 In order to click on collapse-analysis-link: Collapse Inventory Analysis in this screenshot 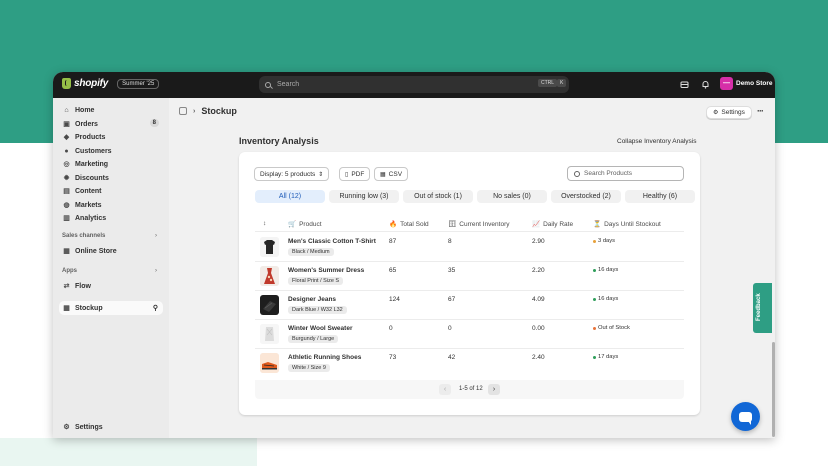, I will do `click(657, 141)`.